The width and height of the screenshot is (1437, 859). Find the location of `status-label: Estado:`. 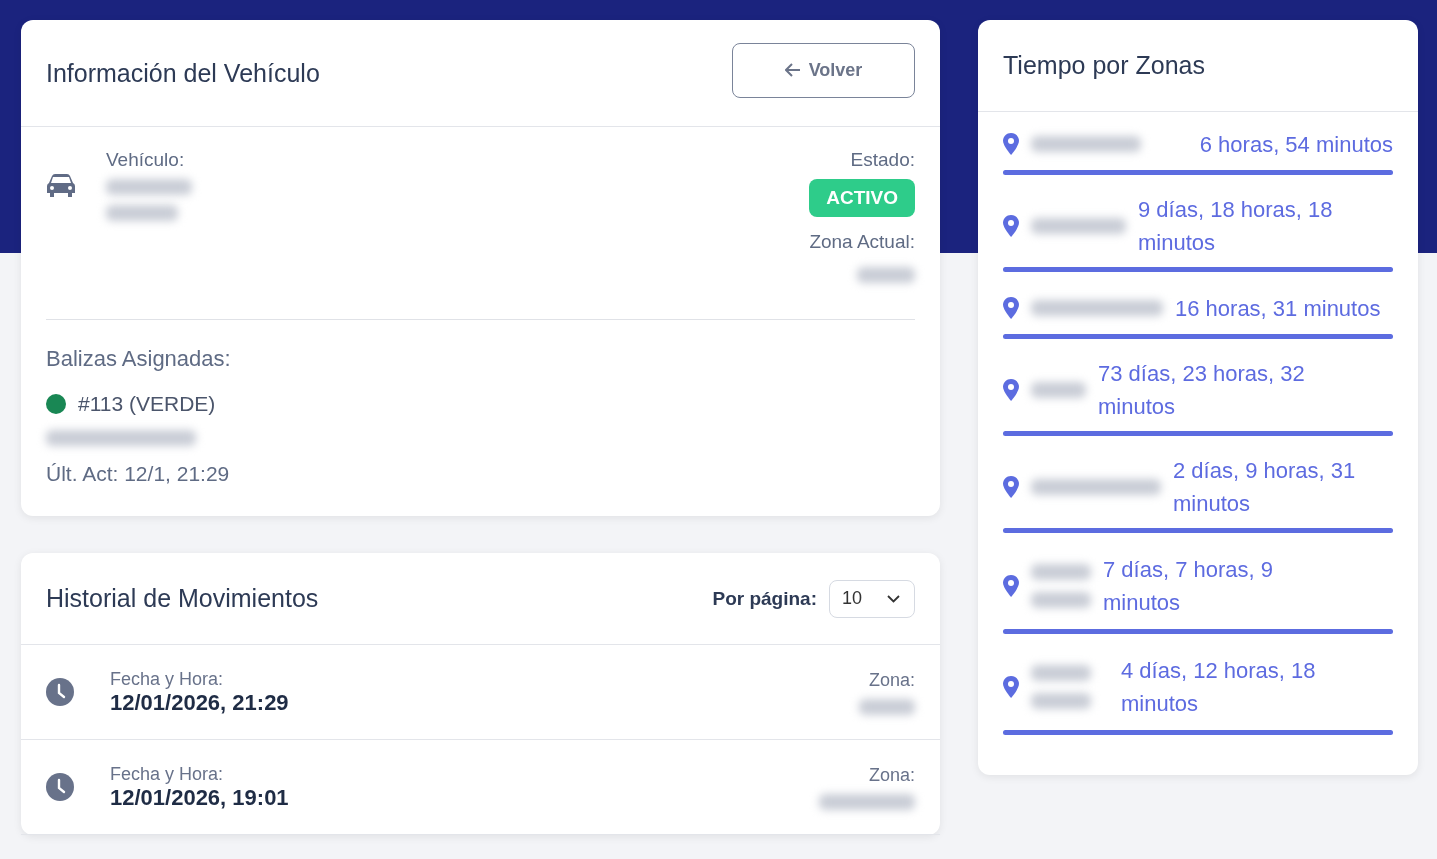

status-label: Estado: is located at coordinates (882, 160).